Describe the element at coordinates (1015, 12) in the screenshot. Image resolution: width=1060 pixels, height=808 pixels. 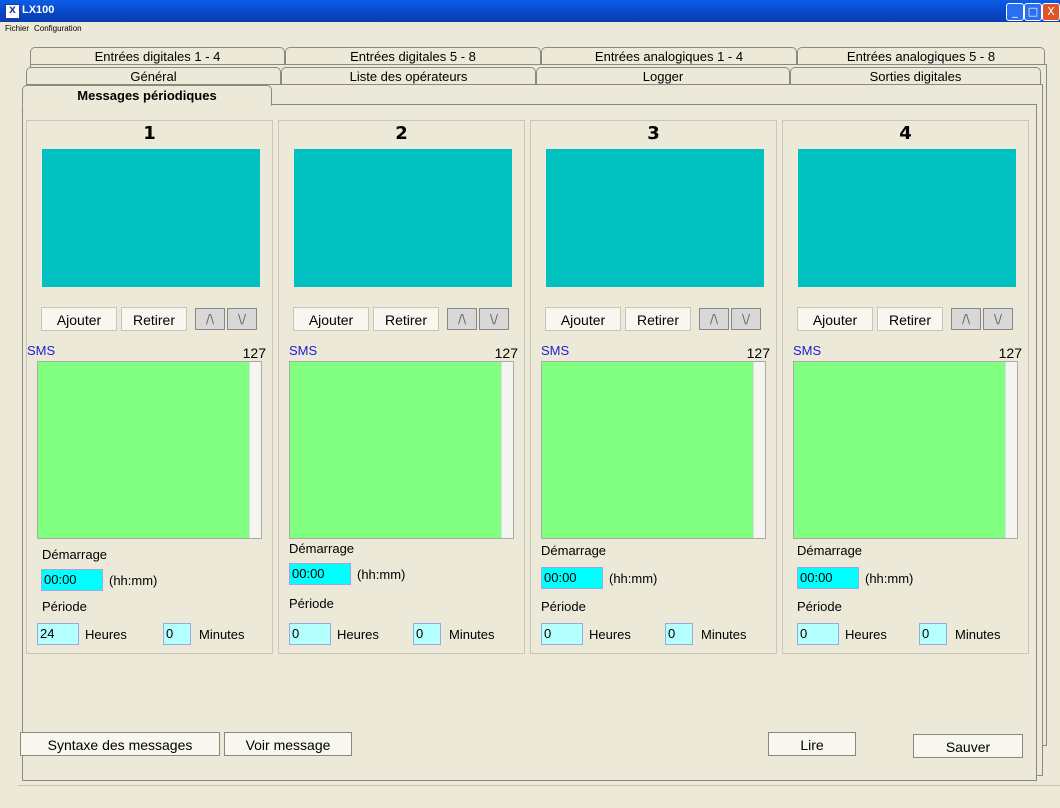
I see `minimize-button: _` at that location.